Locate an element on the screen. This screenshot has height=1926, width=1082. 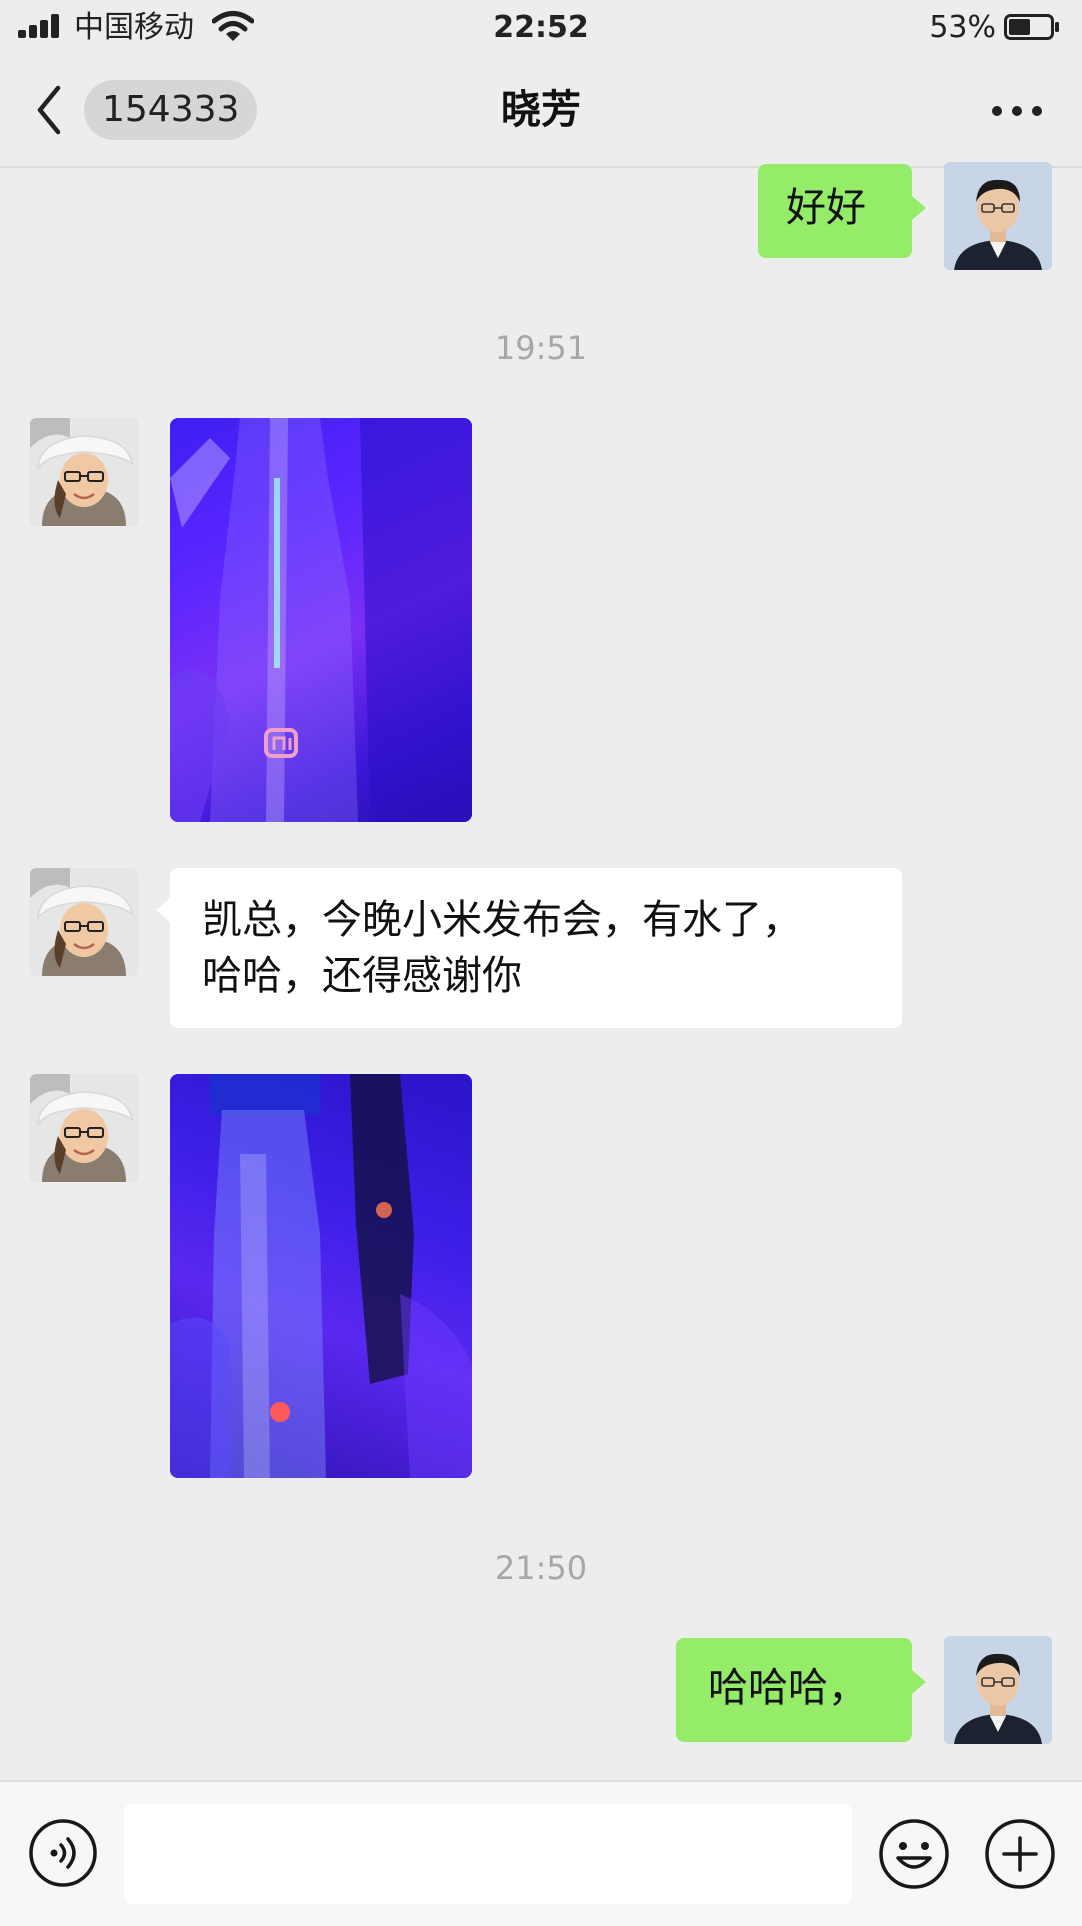
status-bar: 中国移动 22:52 53% is located at coordinates (541, 28).